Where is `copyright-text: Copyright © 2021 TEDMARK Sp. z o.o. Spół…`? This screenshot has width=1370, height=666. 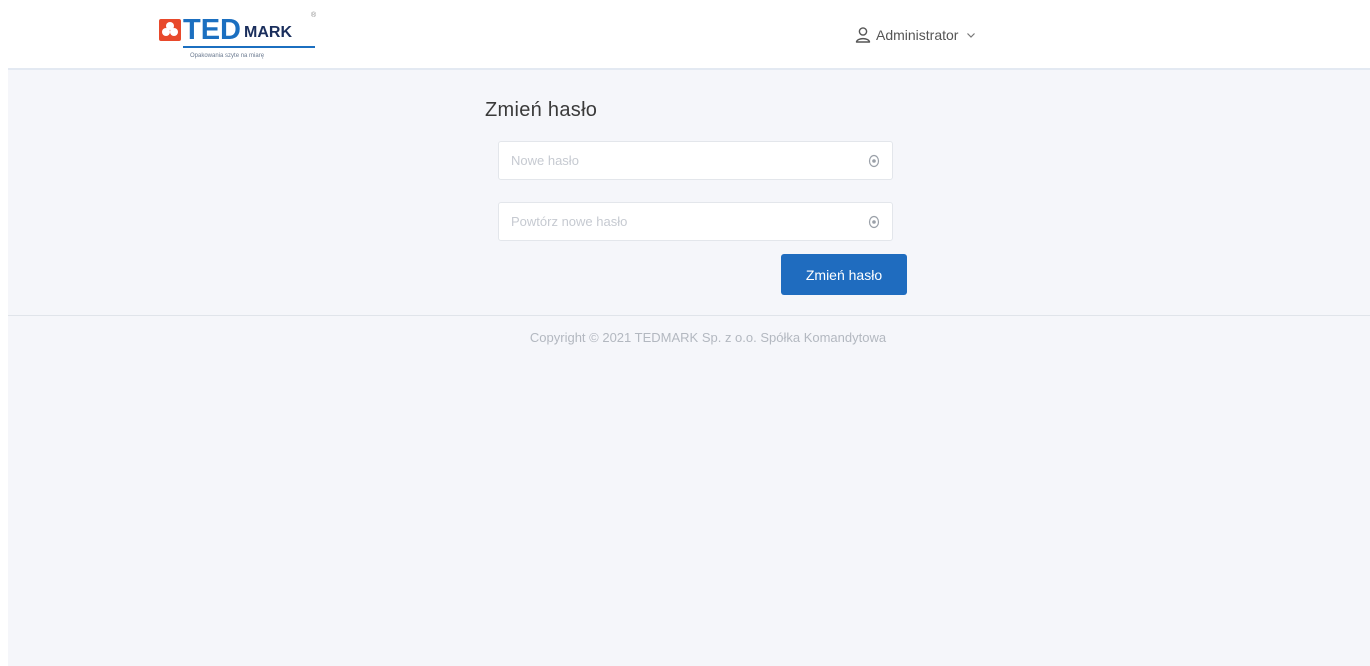 copyright-text: Copyright © 2021 TEDMARK Sp. z o.o. Spół… is located at coordinates (708, 337).